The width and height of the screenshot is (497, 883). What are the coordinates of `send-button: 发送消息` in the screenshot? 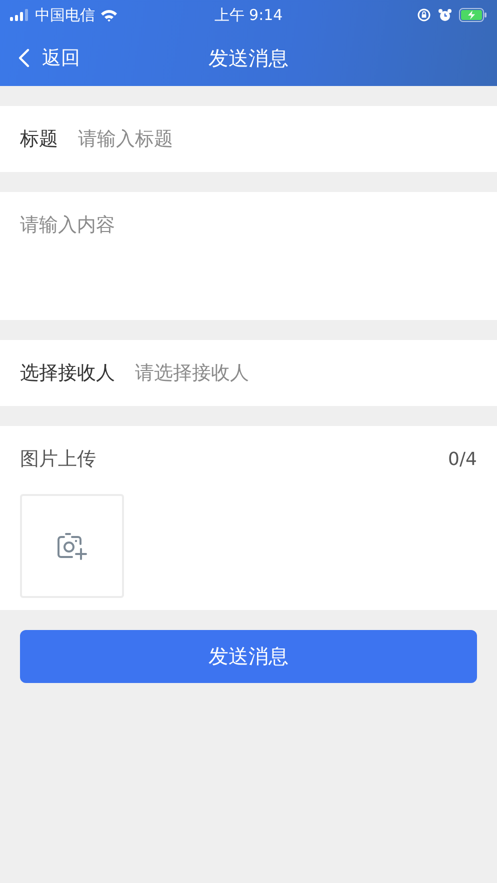 It's located at (248, 656).